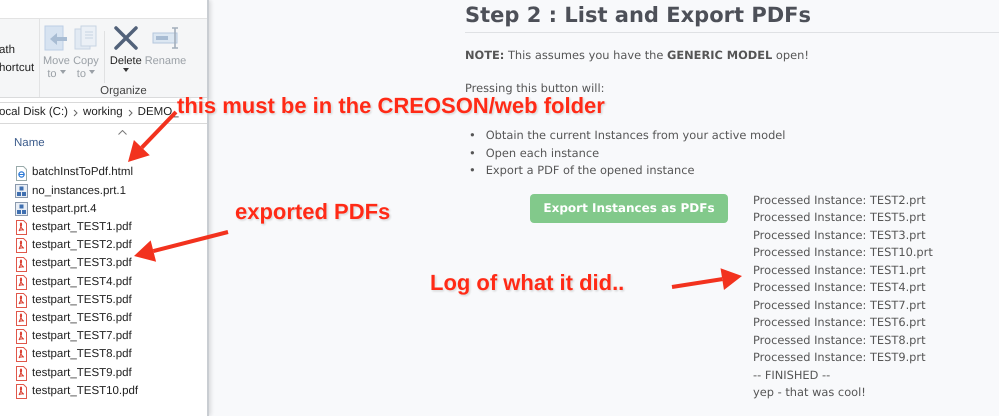 Image resolution: width=999 pixels, height=416 pixels. I want to click on note-text: NOTE: This assumes you have the GENERIC MODEL open!, so click(637, 55).